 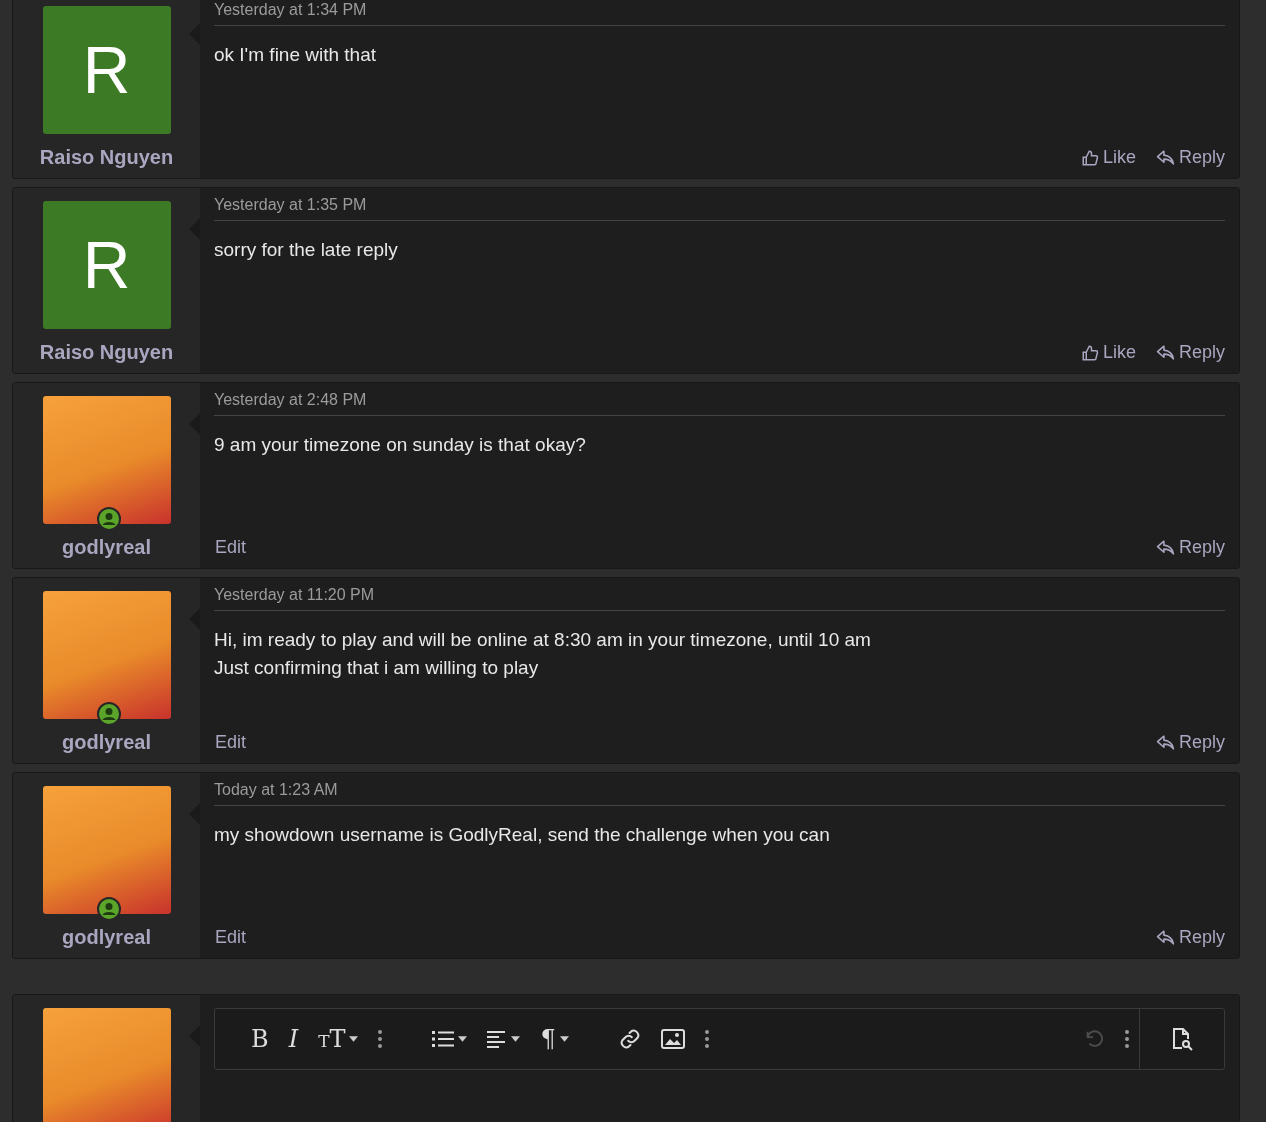 What do you see at coordinates (293, 1039) in the screenshot?
I see `italic-button: I` at bounding box center [293, 1039].